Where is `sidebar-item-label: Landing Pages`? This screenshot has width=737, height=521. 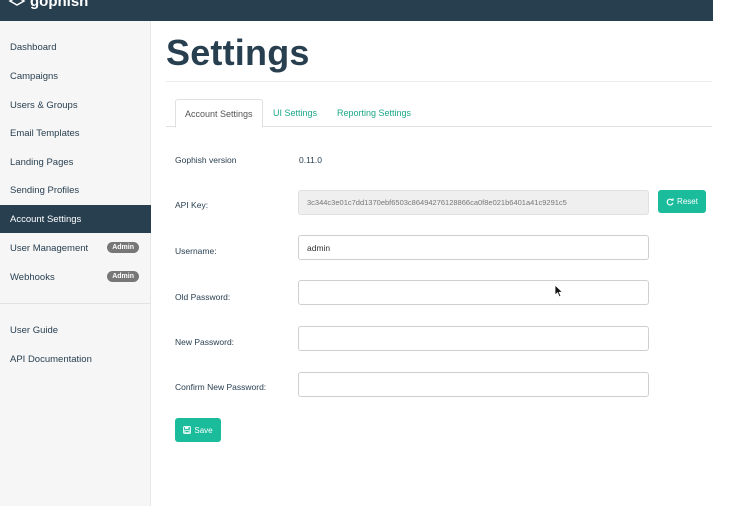 sidebar-item-label: Landing Pages is located at coordinates (42, 162).